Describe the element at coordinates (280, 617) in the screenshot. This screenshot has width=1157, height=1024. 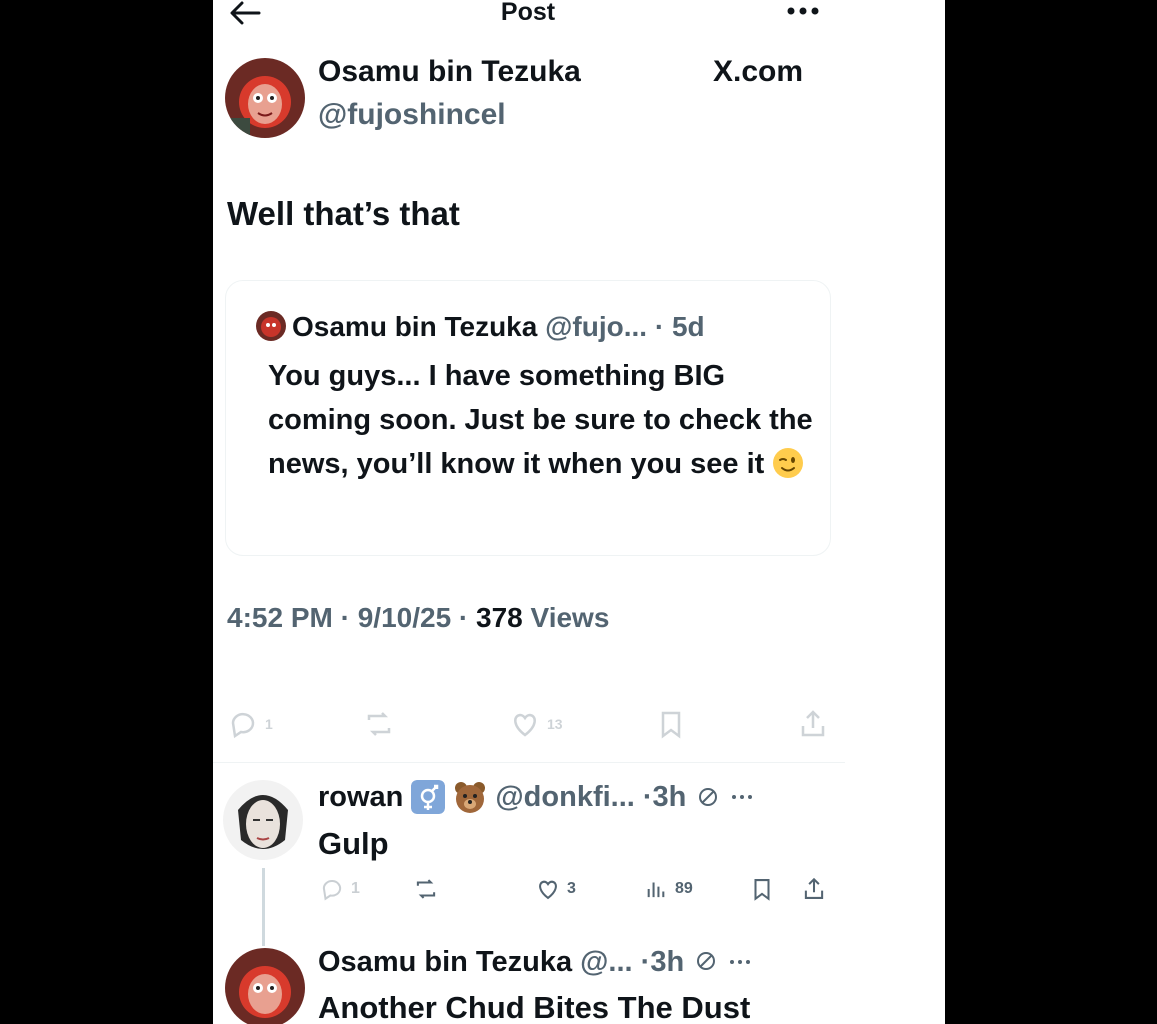
I see `post-time: 4:52 PM` at that location.